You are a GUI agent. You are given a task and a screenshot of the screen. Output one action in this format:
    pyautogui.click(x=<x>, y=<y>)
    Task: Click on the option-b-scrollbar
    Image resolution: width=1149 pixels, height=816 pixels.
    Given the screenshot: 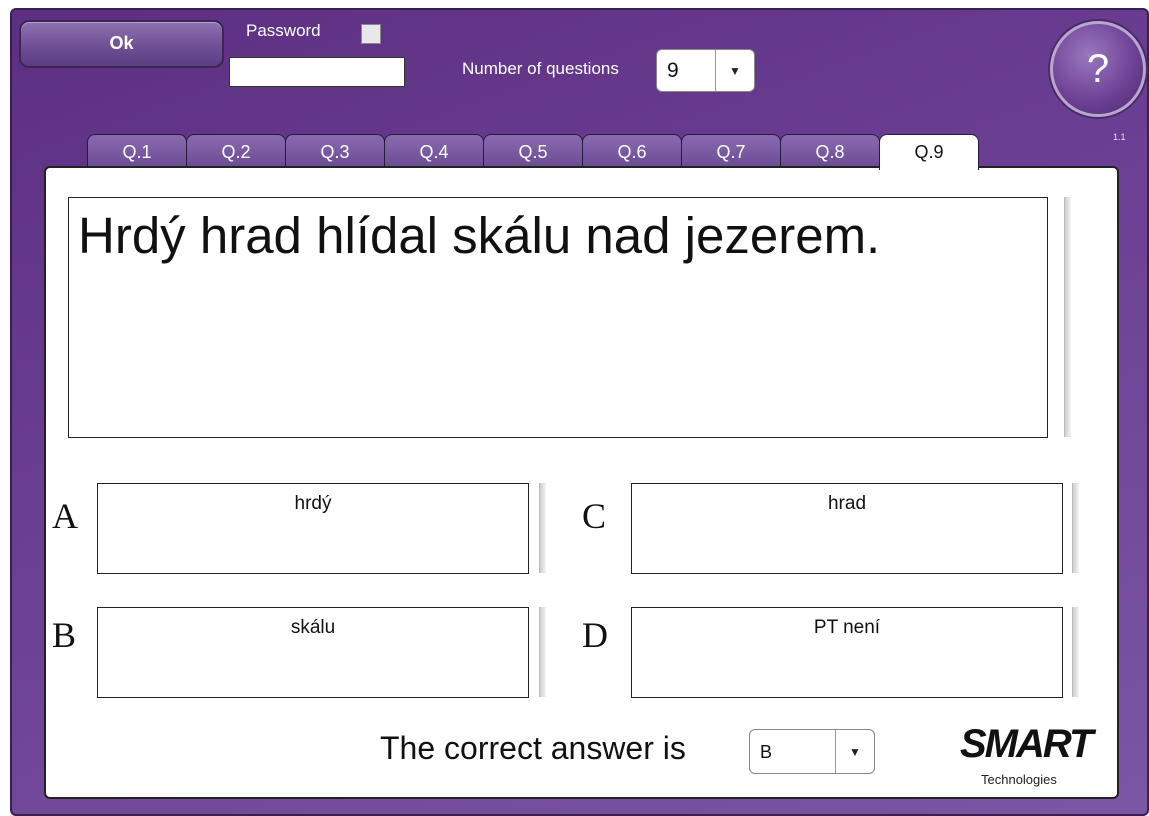 What is the action you would take?
    pyautogui.click(x=542, y=652)
    